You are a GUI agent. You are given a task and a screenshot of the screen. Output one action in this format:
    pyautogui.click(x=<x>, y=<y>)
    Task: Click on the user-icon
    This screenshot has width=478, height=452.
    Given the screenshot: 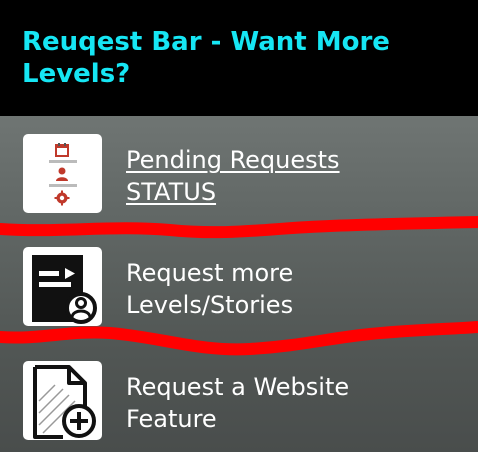 What is the action you would take?
    pyautogui.click(x=62, y=174)
    